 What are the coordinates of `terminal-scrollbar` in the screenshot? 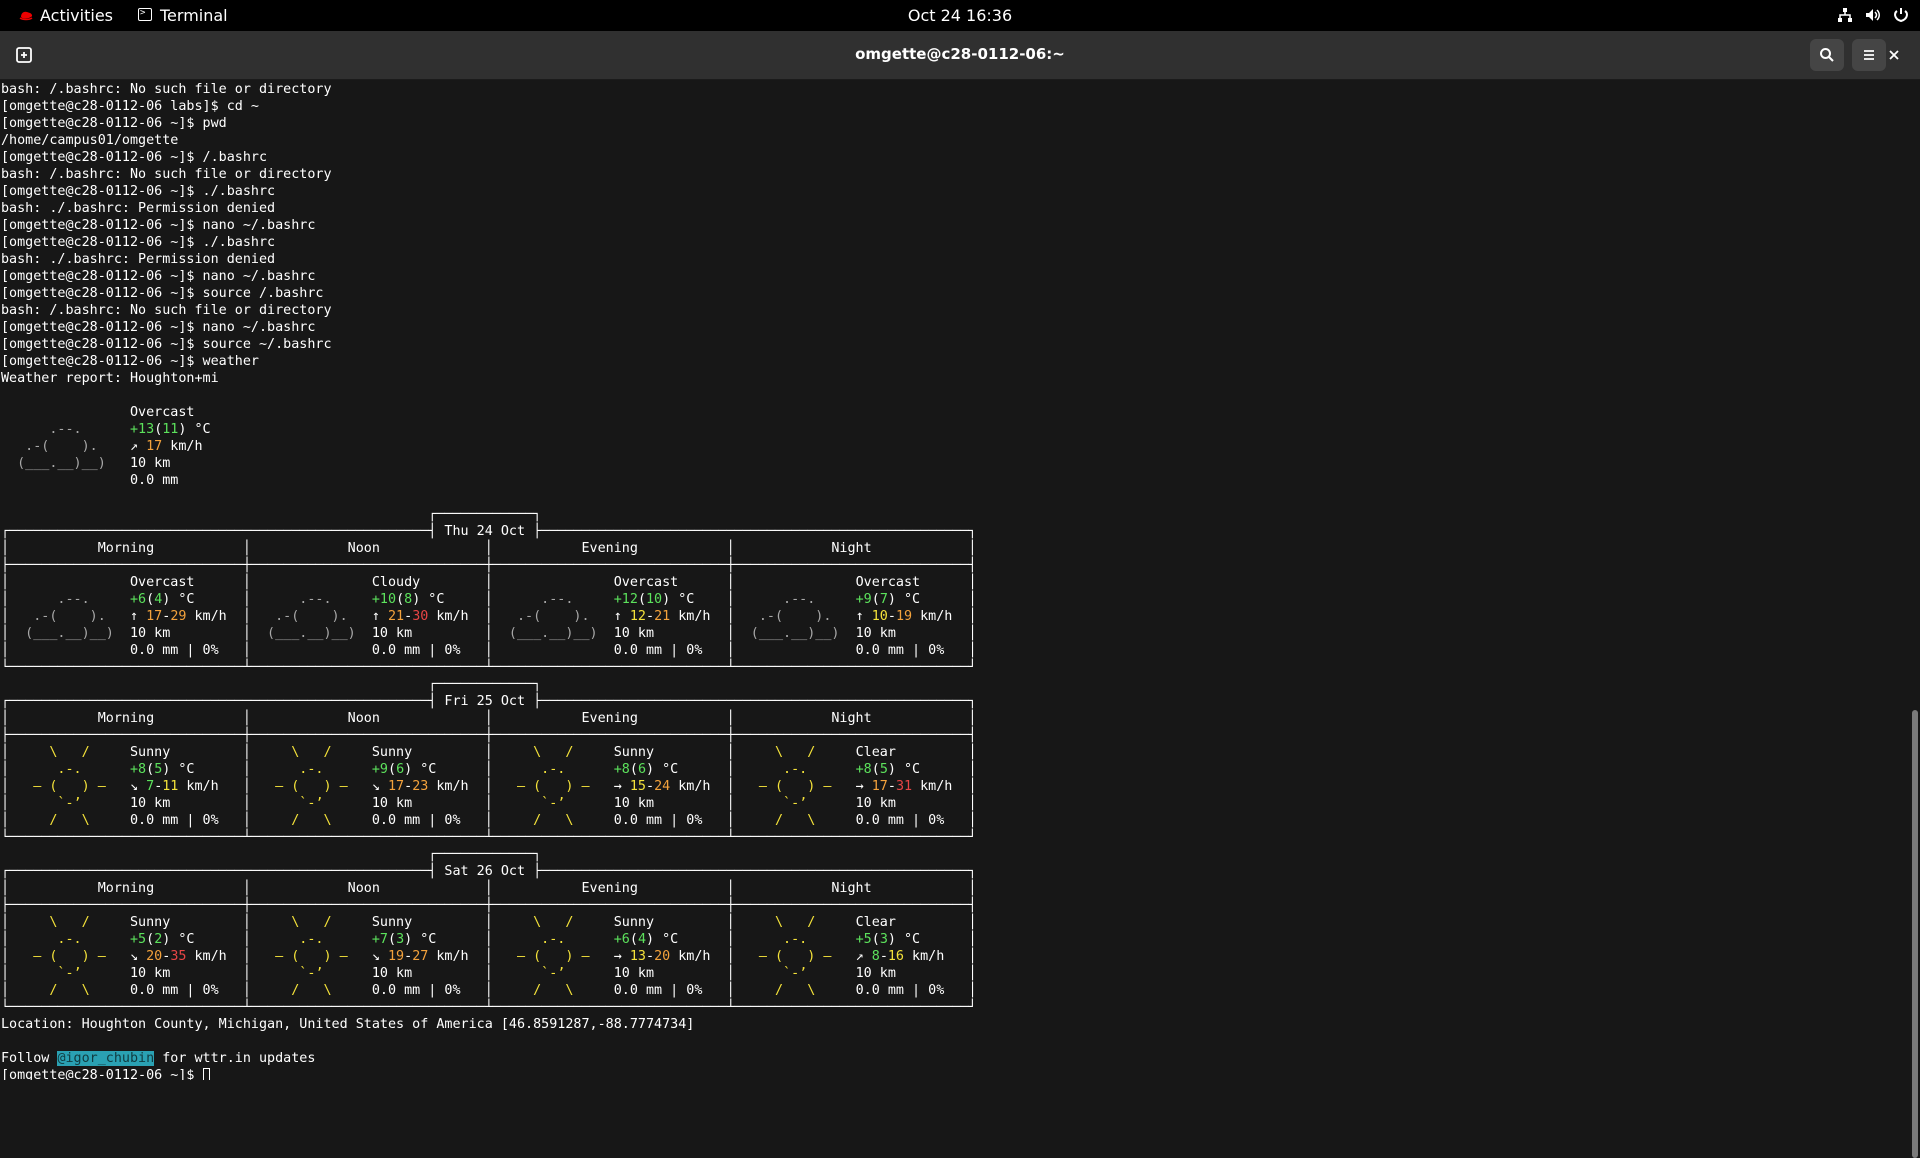 It's located at (1914, 619).